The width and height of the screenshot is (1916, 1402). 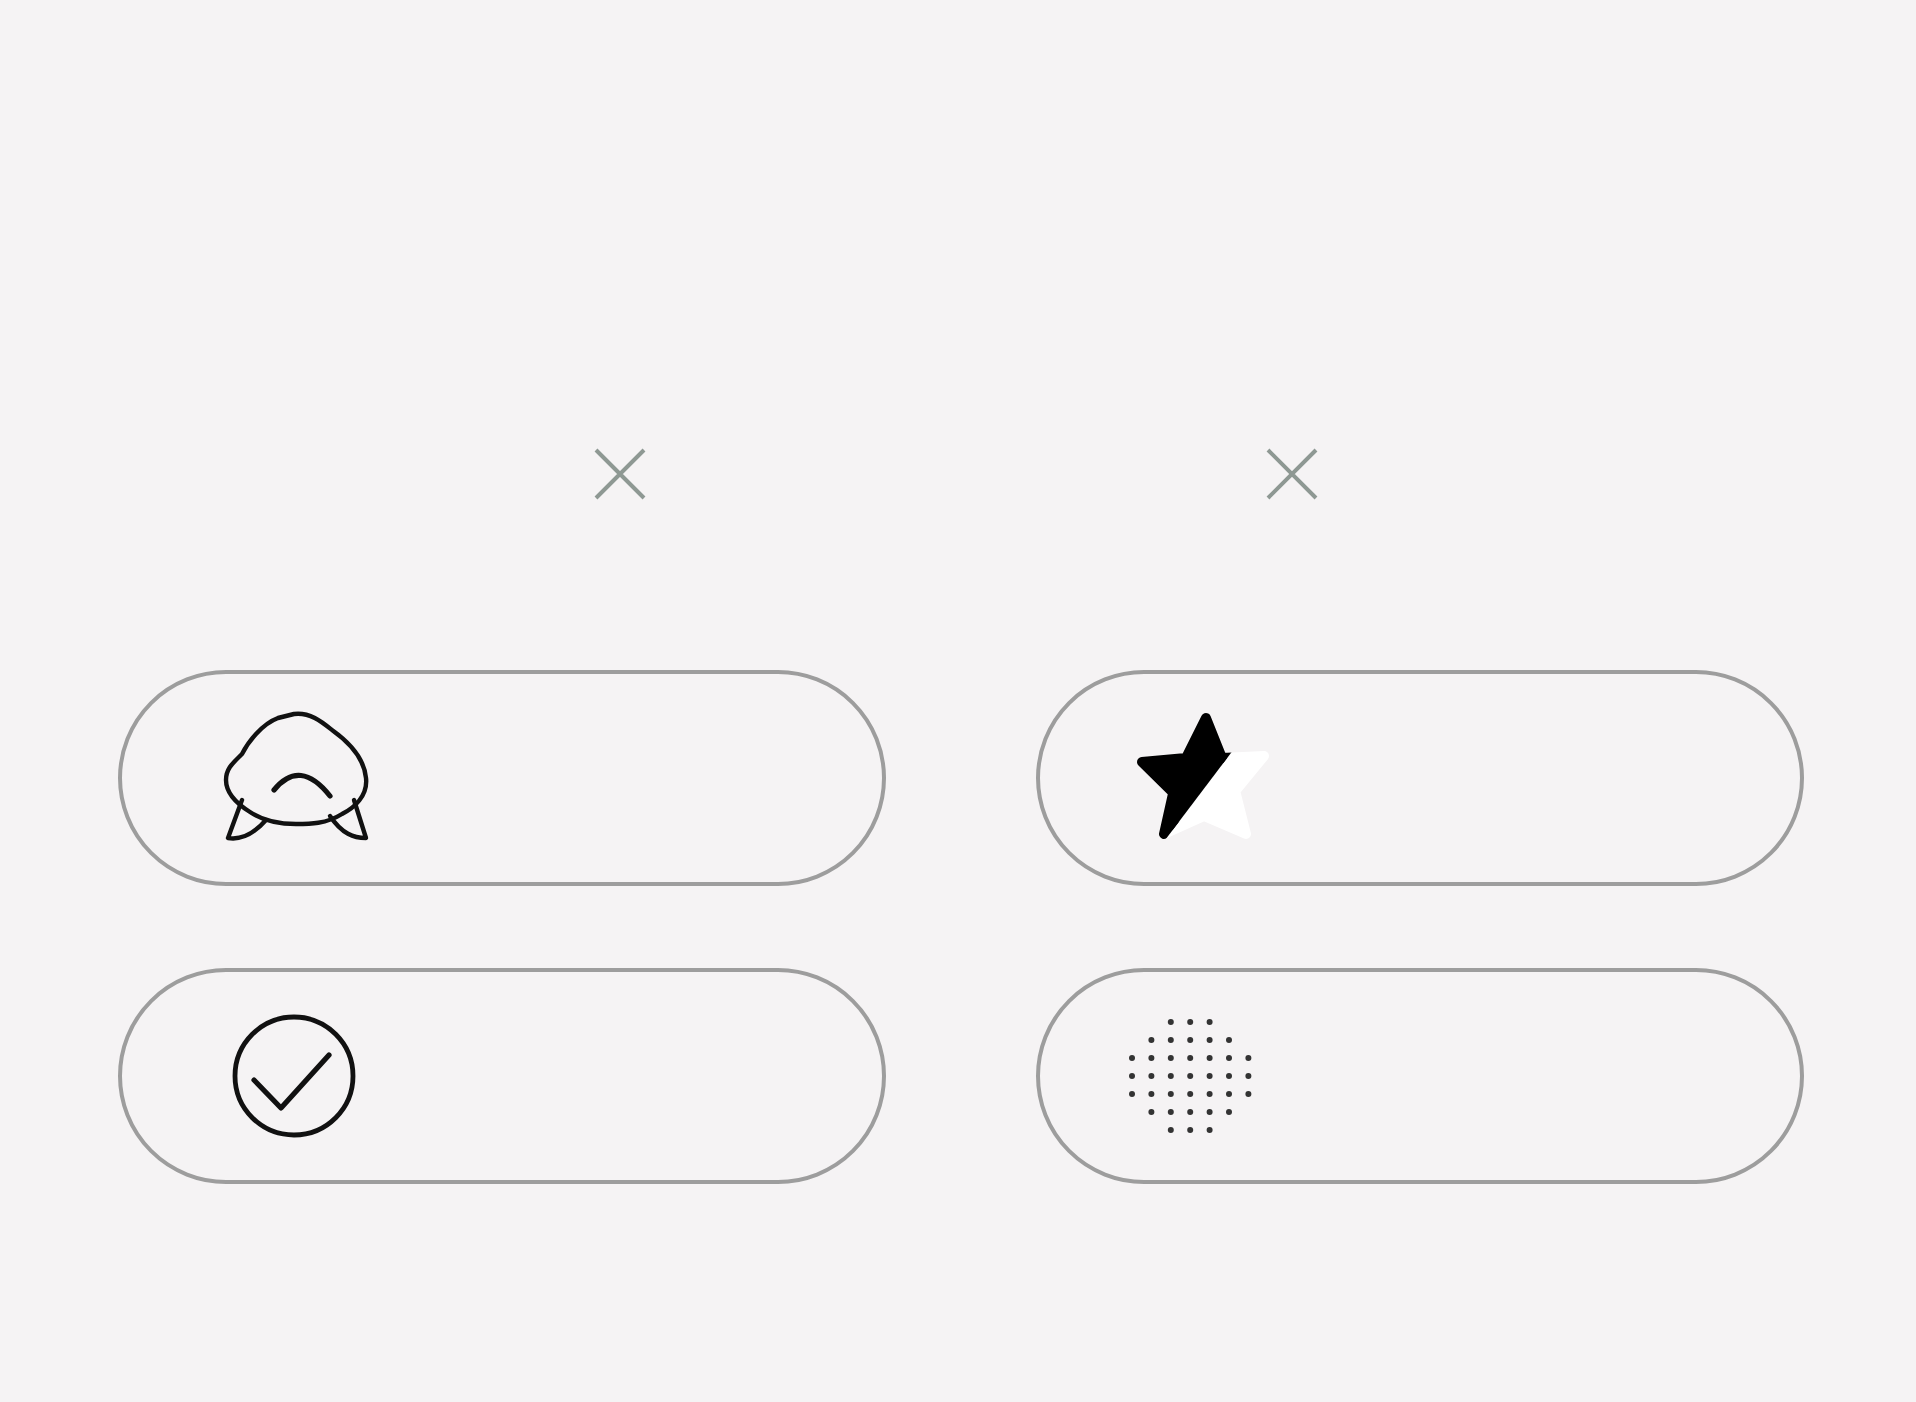 What do you see at coordinates (1190, 1076) in the screenshot?
I see `dotted-circle-icon` at bounding box center [1190, 1076].